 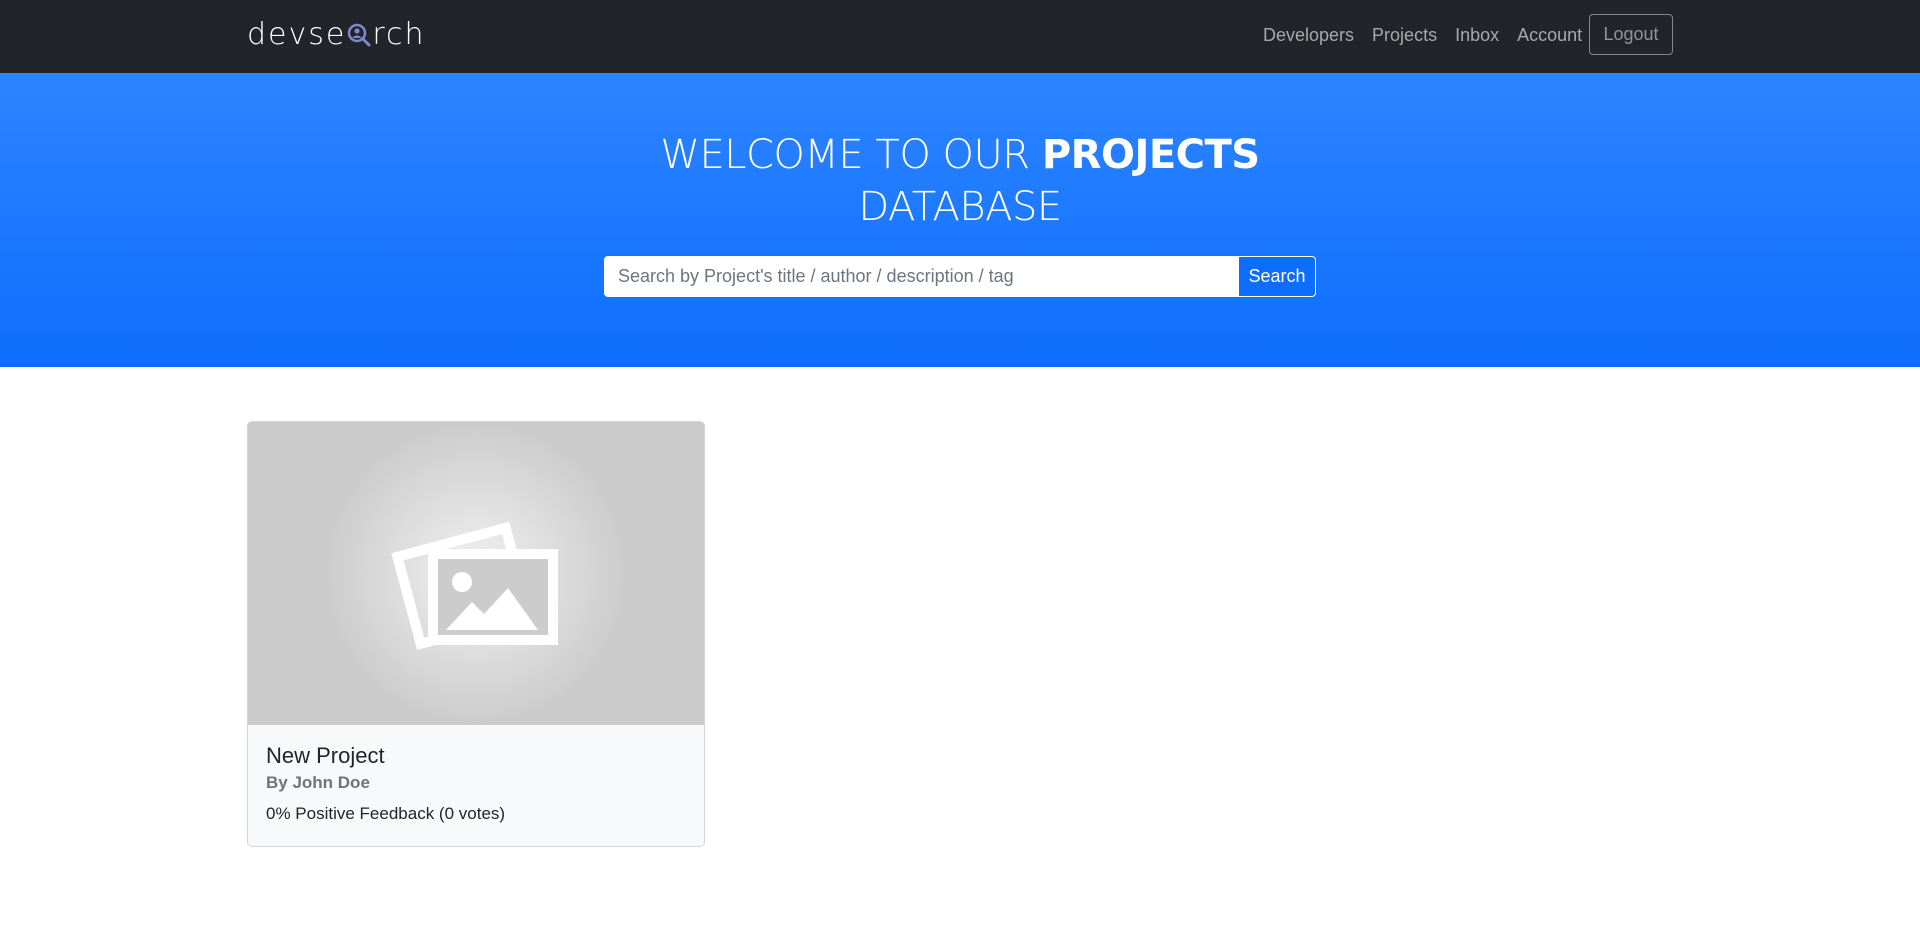 I want to click on image-placeholder-icon, so click(x=474, y=585).